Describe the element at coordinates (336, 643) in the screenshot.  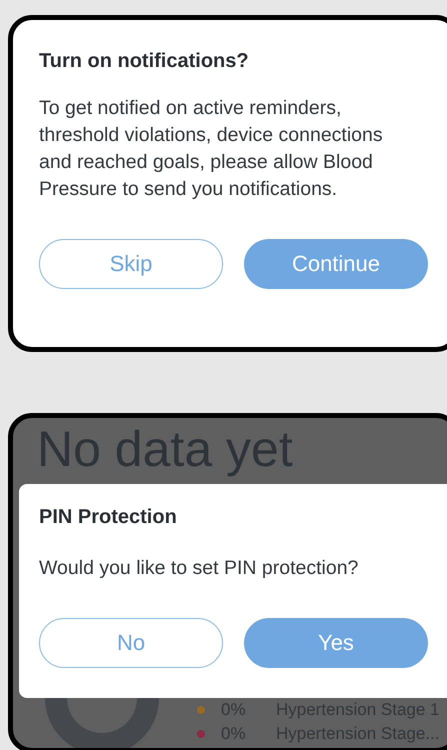
I see `yes-button: Yes` at that location.